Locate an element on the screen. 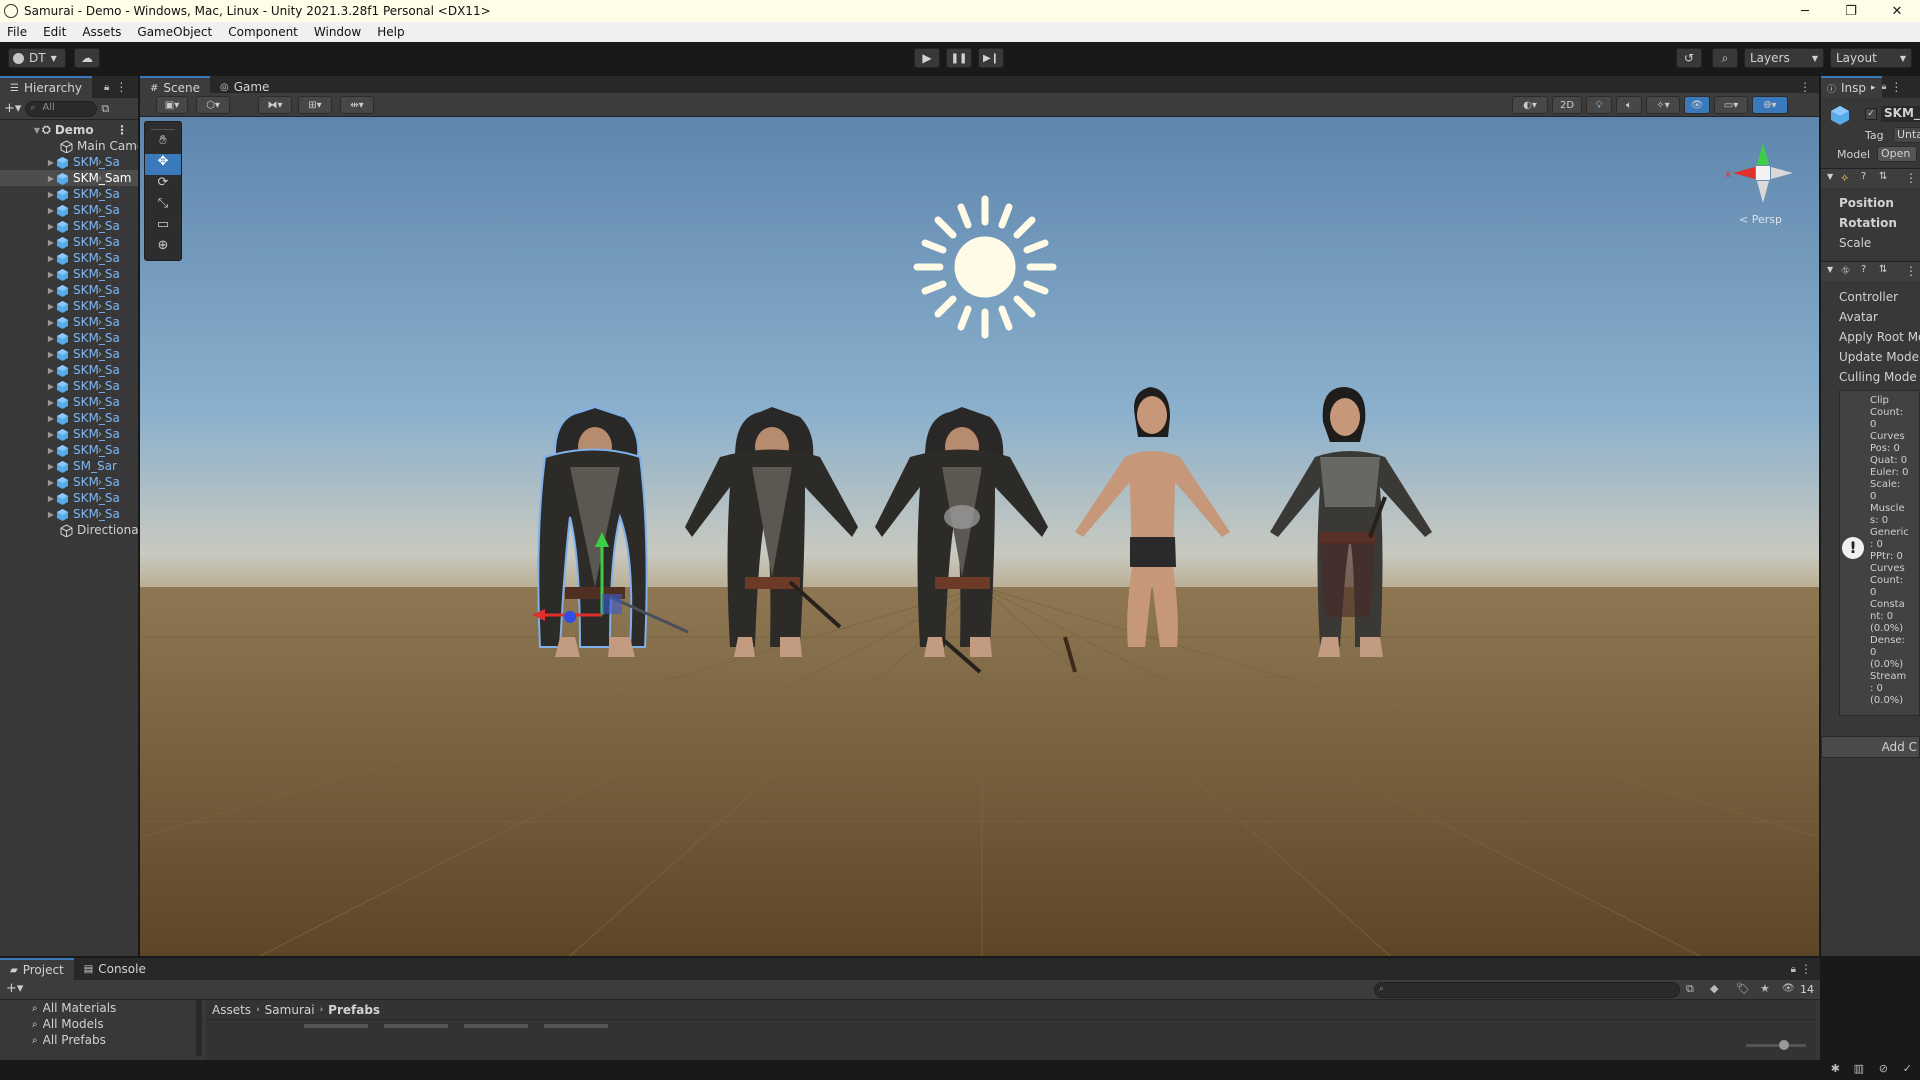 The height and width of the screenshot is (1080, 1920). step-button: ▶❙ is located at coordinates (991, 58).